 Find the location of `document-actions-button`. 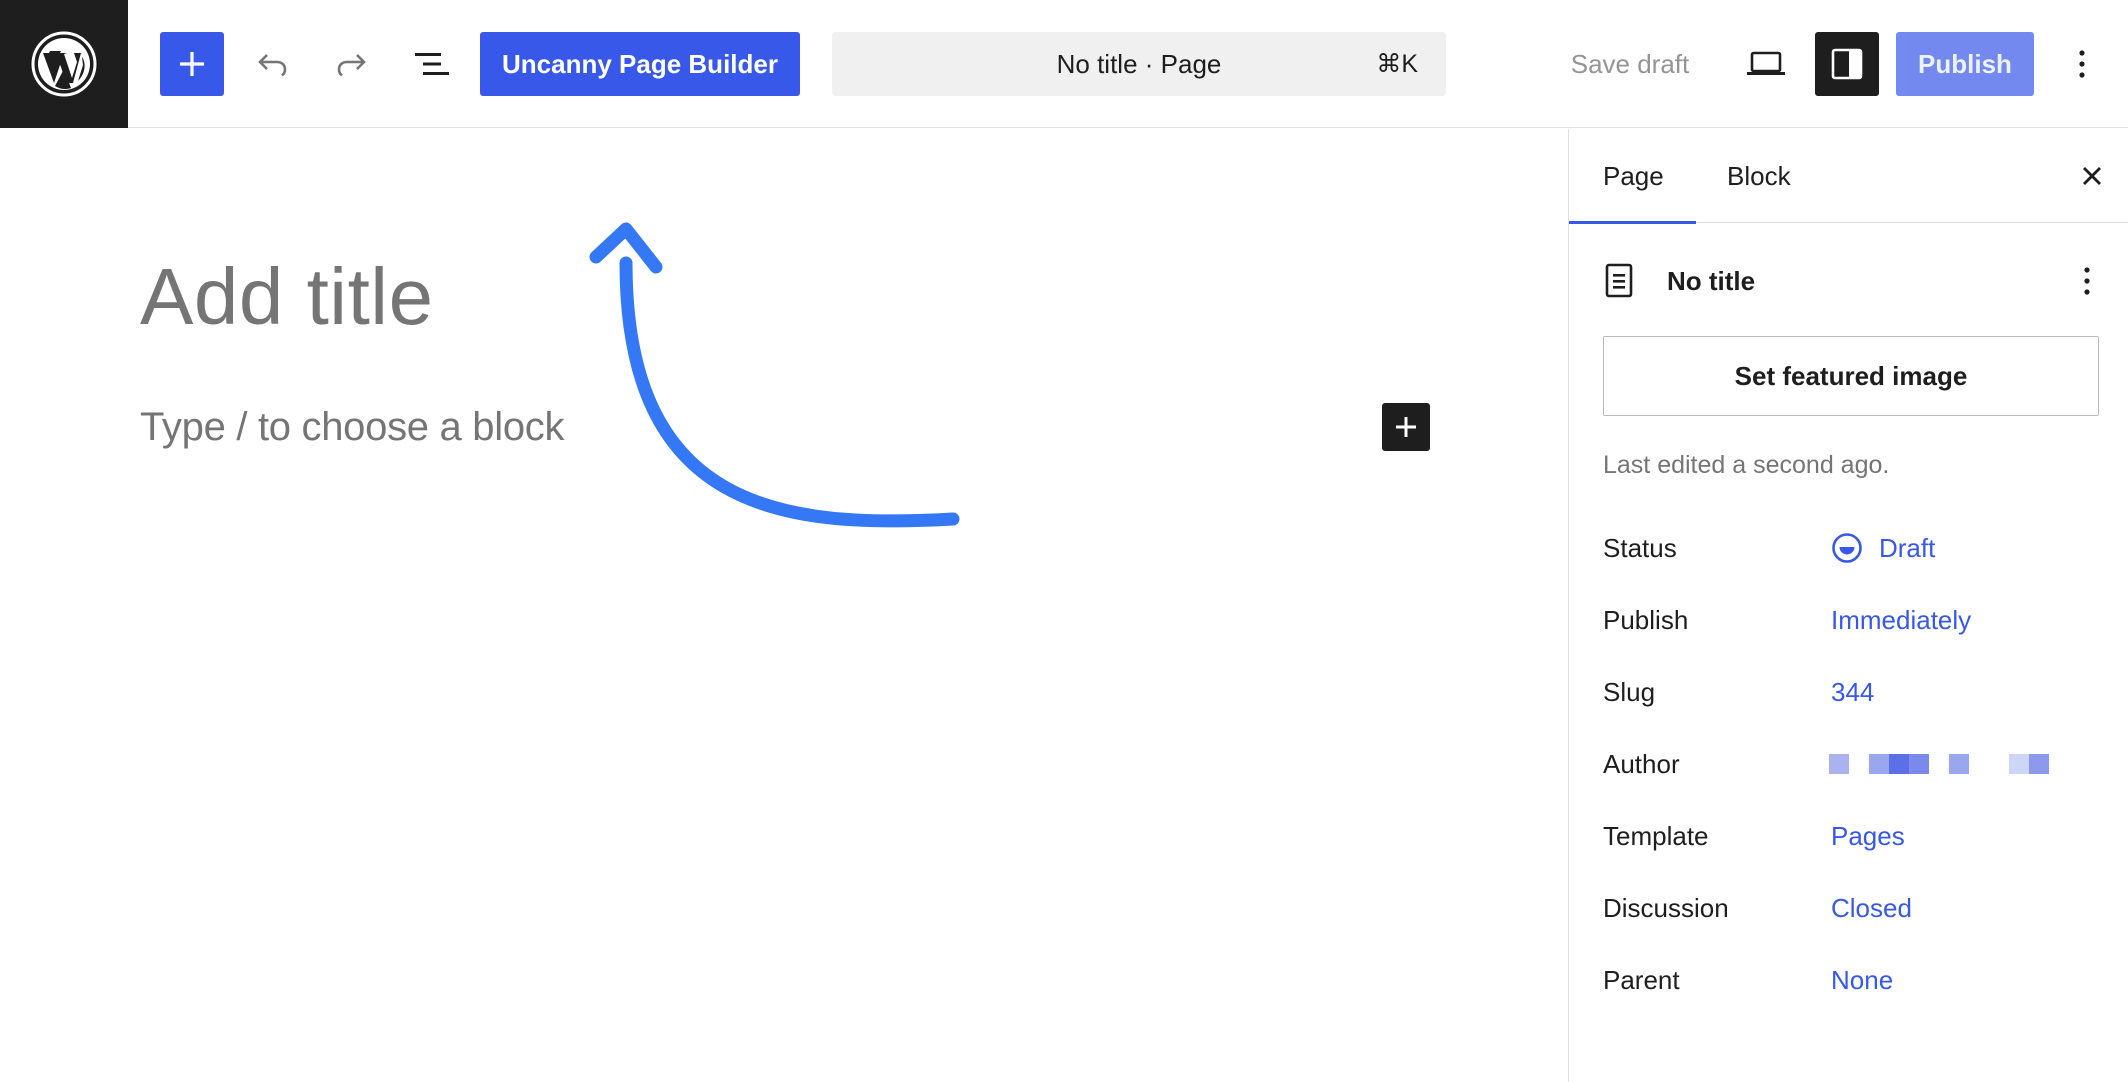

document-actions-button is located at coordinates (2087, 281).